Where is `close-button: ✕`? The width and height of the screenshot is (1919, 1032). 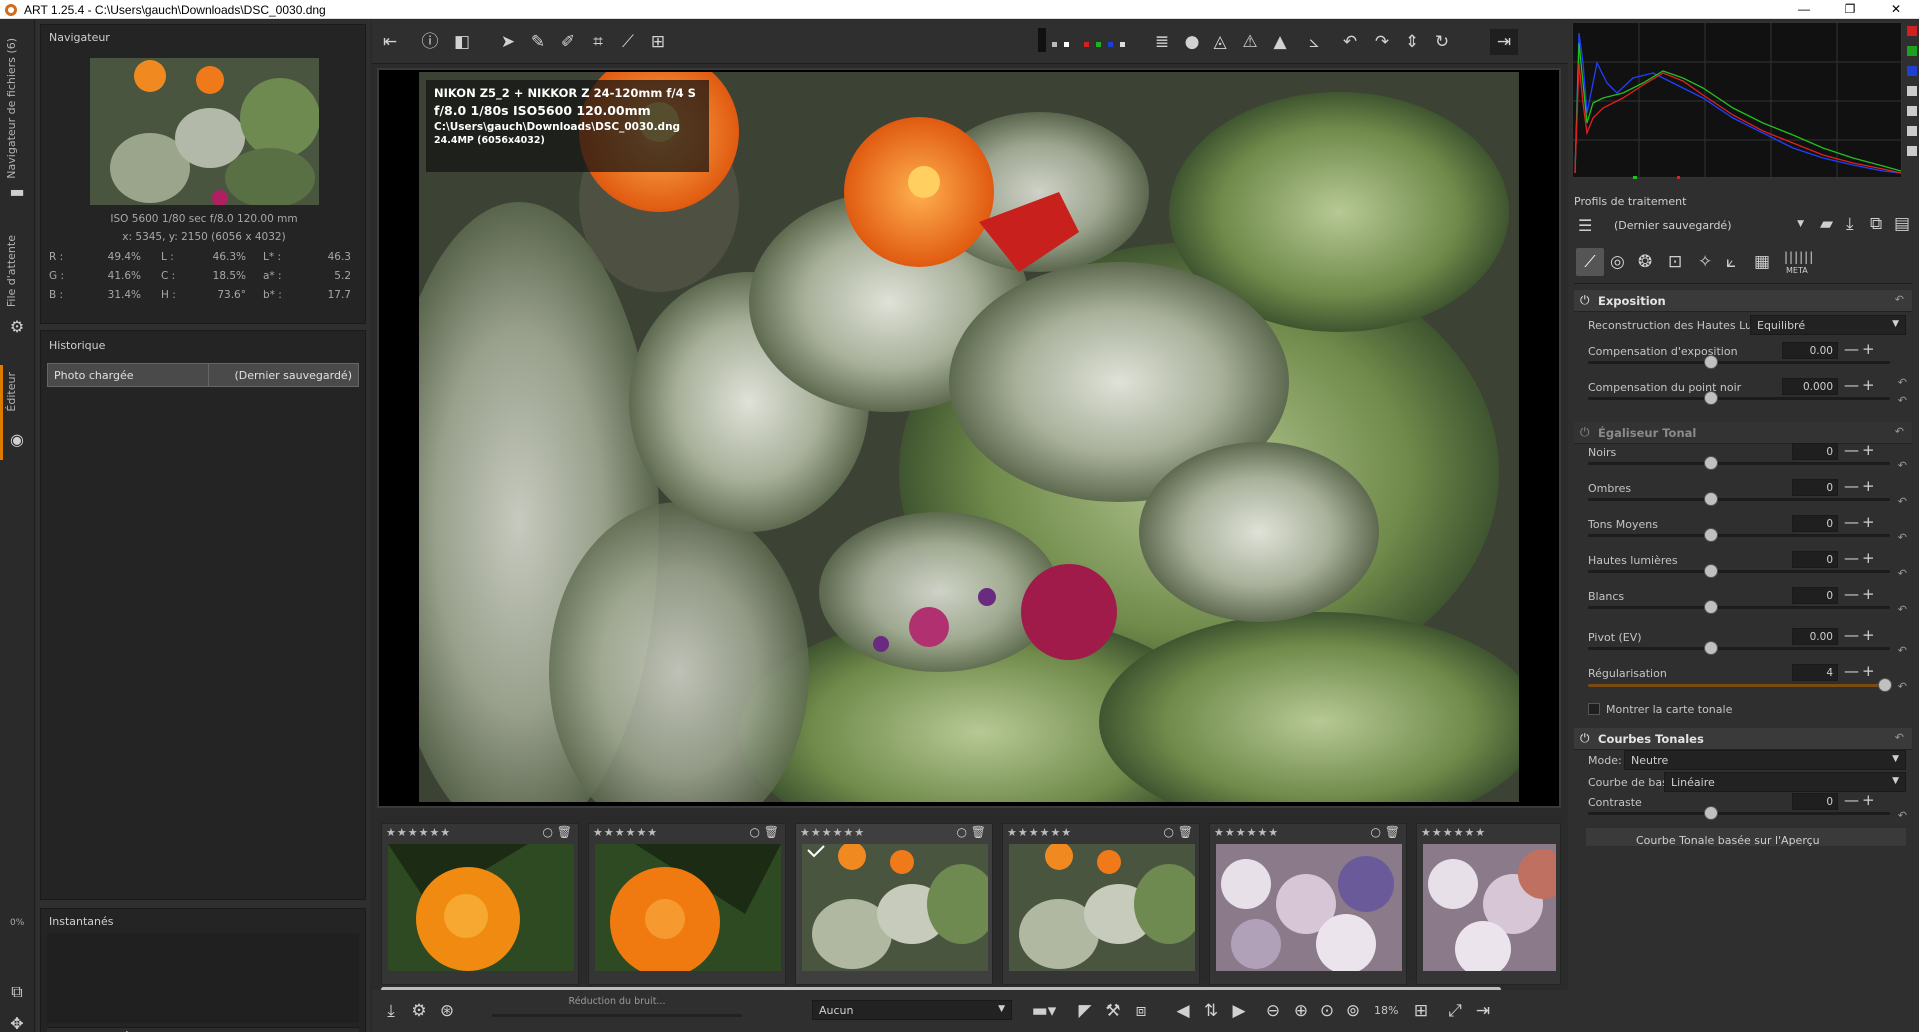 close-button: ✕ is located at coordinates (1896, 9).